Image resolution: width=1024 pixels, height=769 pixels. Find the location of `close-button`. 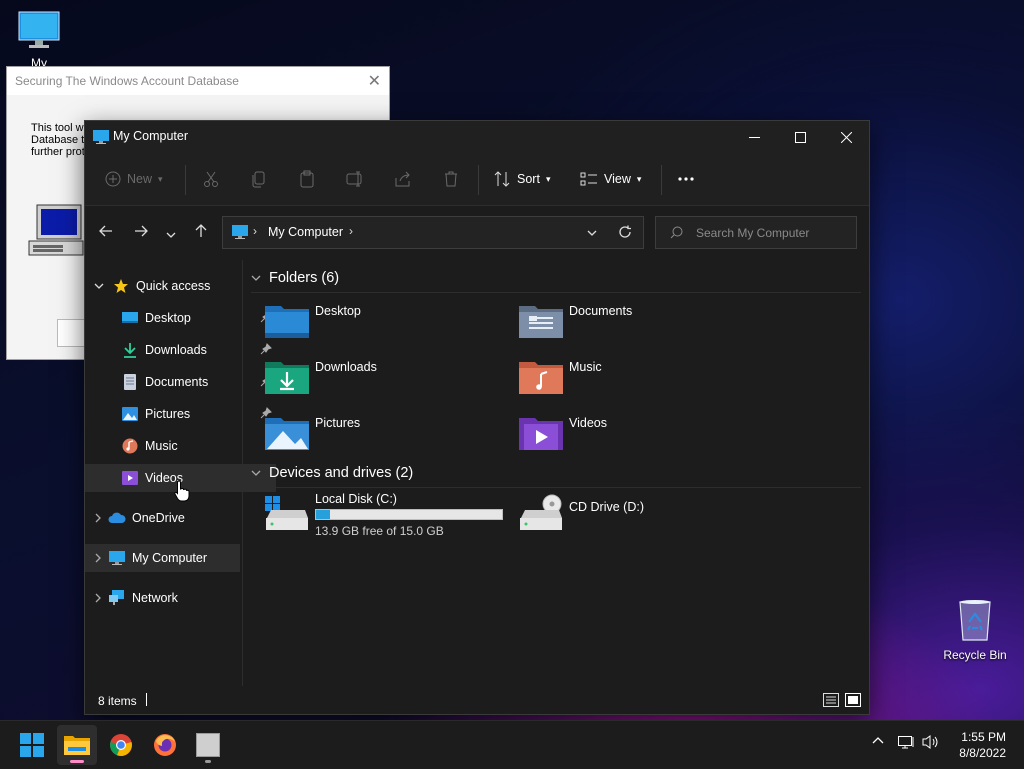

close-button is located at coordinates (846, 137).